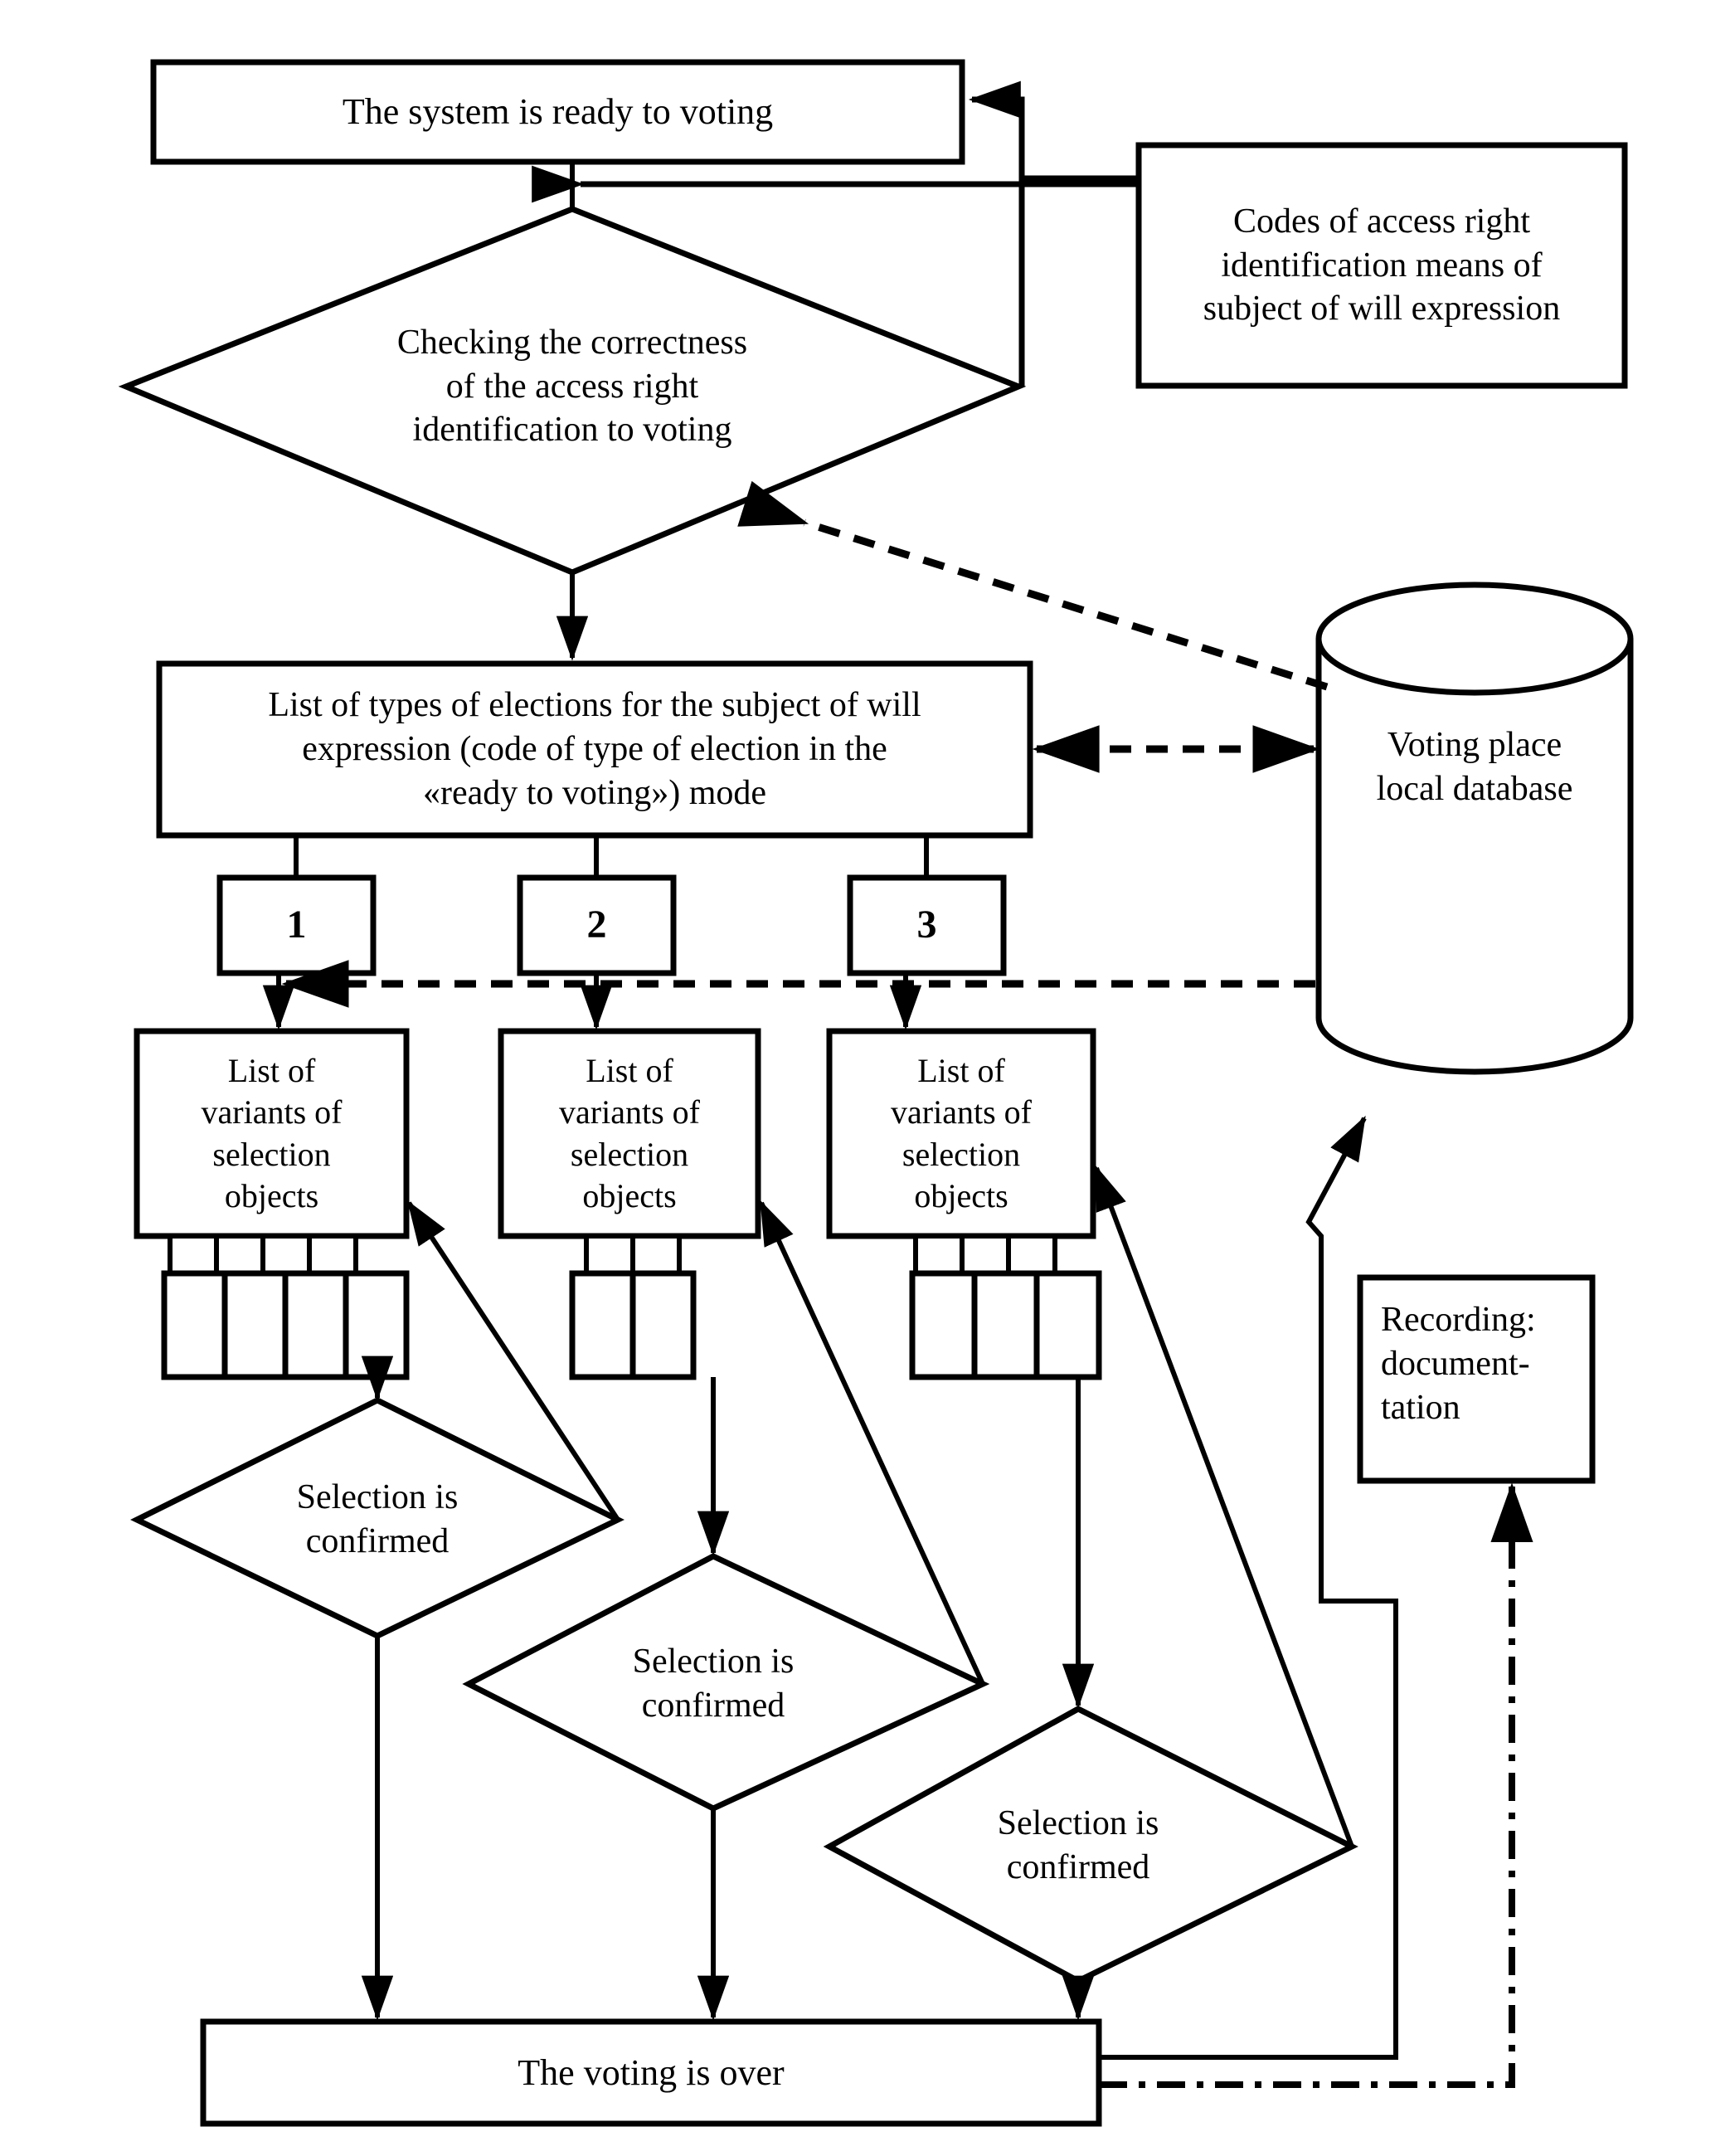 The image size is (1735, 2156). Describe the element at coordinates (594, 749) in the screenshot. I see `shape-election-types` at that location.